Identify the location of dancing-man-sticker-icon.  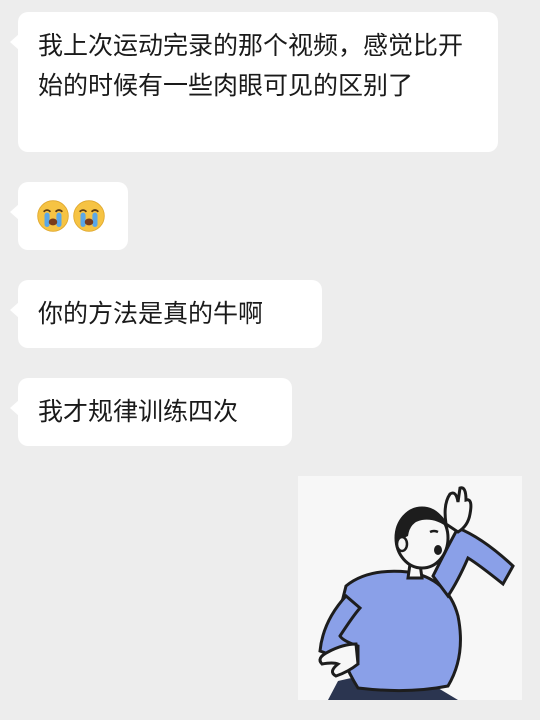
(416, 593).